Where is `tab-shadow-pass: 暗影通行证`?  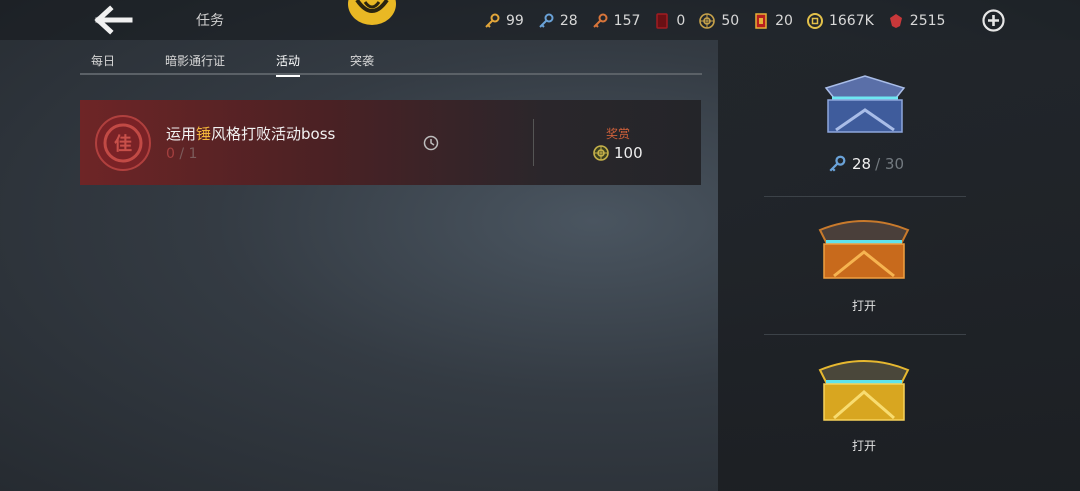 tab-shadow-pass: 暗影通行证 is located at coordinates (195, 60).